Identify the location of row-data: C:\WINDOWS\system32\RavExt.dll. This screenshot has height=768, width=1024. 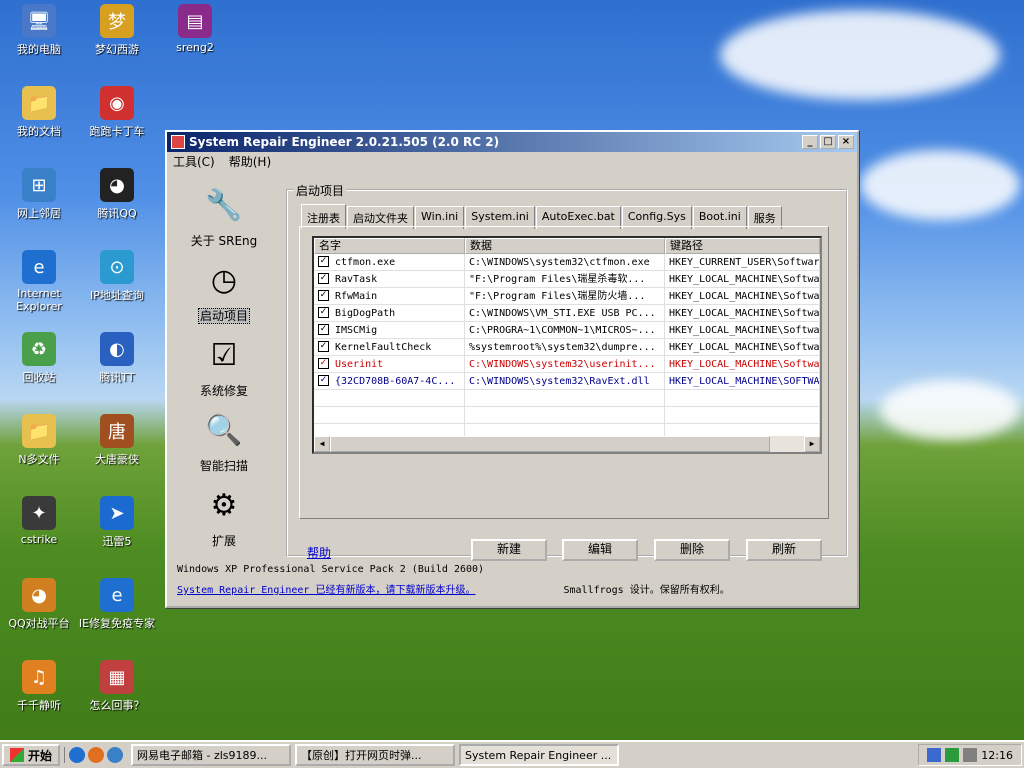
(565, 381).